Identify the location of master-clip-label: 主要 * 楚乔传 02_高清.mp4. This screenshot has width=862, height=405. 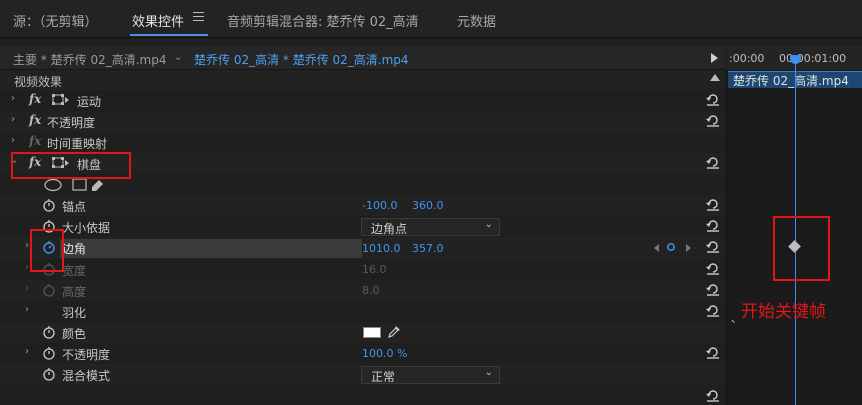
(89, 59).